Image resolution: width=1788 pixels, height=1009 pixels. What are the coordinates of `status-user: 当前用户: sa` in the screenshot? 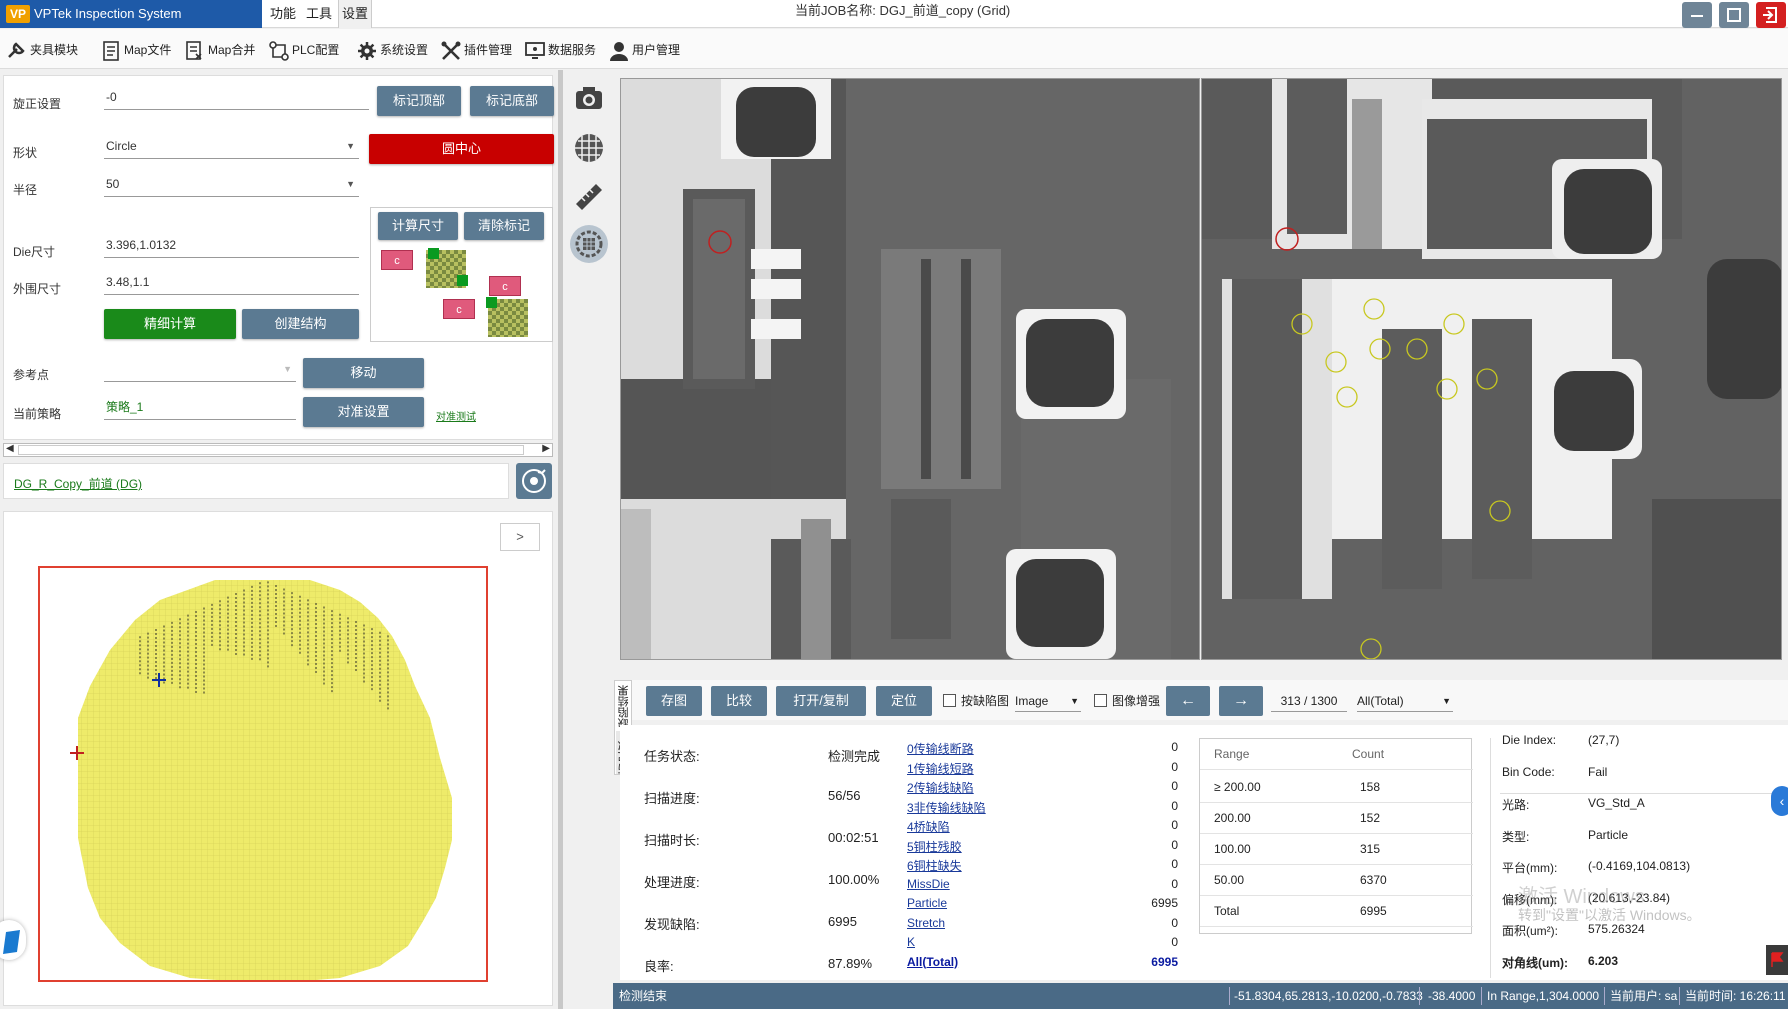 It's located at (1644, 996).